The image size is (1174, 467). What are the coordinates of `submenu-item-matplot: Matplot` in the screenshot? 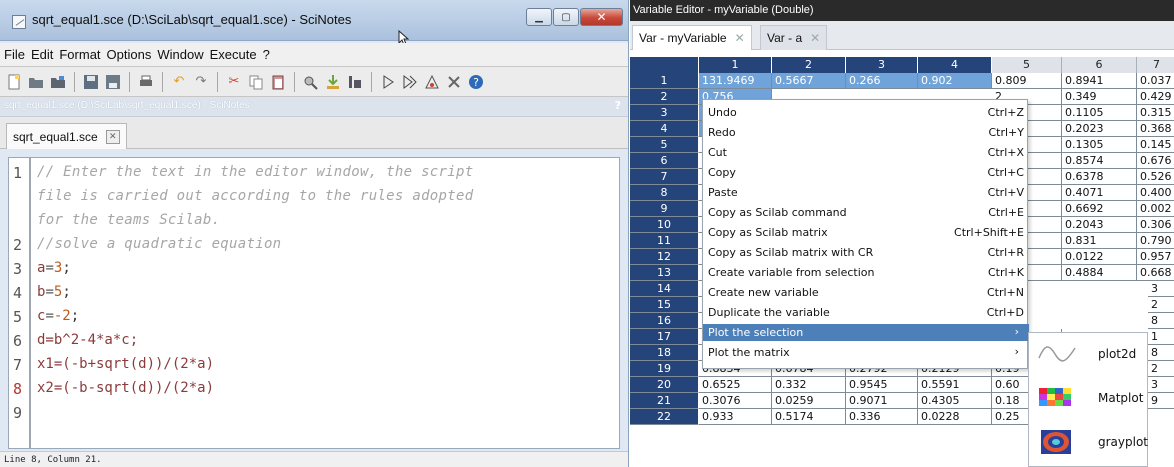 It's located at (1089, 399).